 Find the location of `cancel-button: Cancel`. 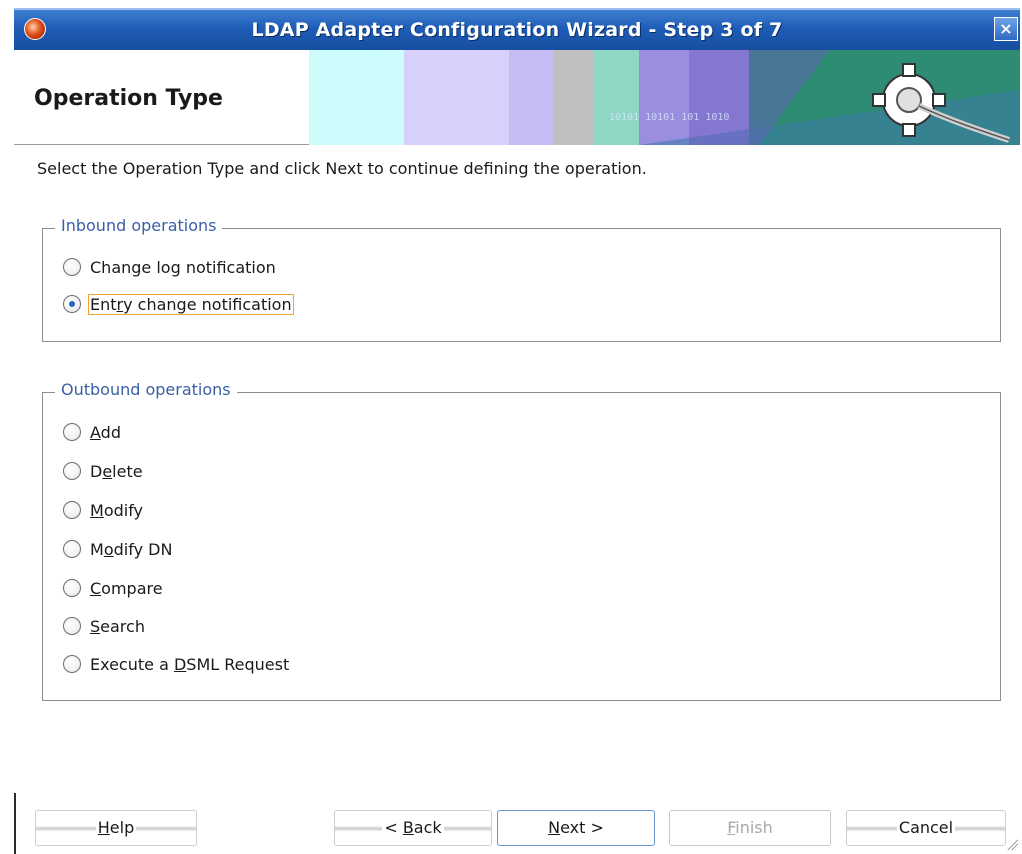

cancel-button: Cancel is located at coordinates (926, 828).